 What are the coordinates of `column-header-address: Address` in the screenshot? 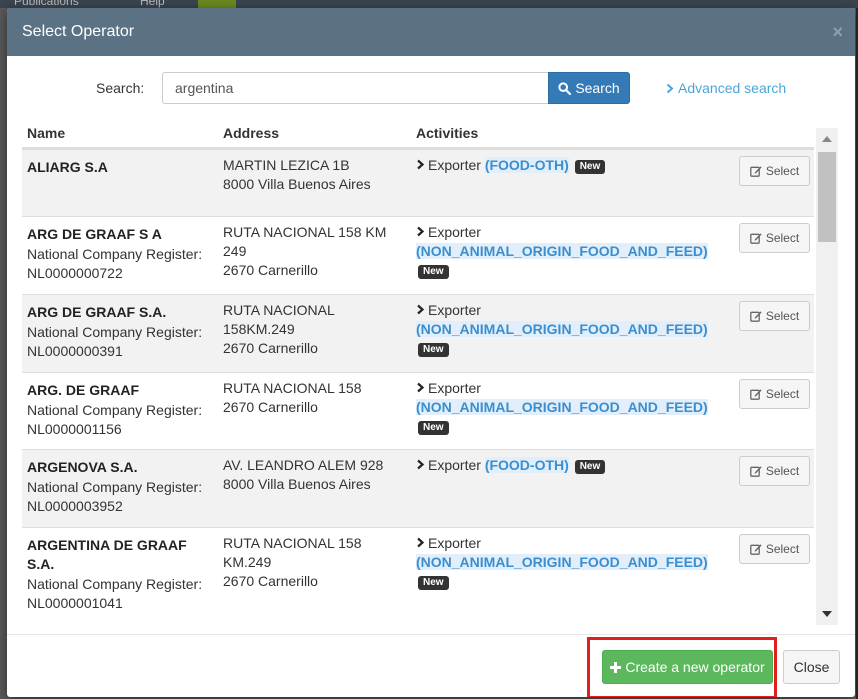 It's located at (251, 133).